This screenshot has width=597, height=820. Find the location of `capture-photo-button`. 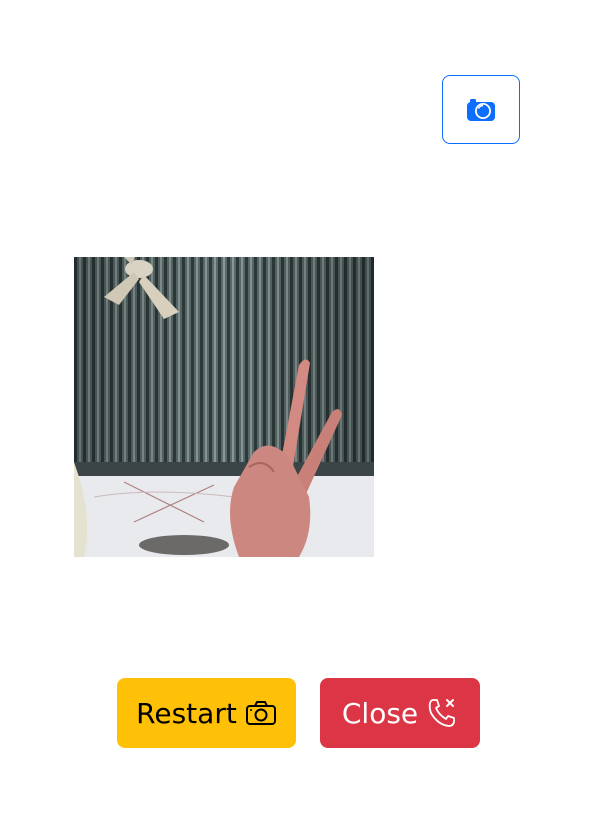

capture-photo-button is located at coordinates (481, 109).